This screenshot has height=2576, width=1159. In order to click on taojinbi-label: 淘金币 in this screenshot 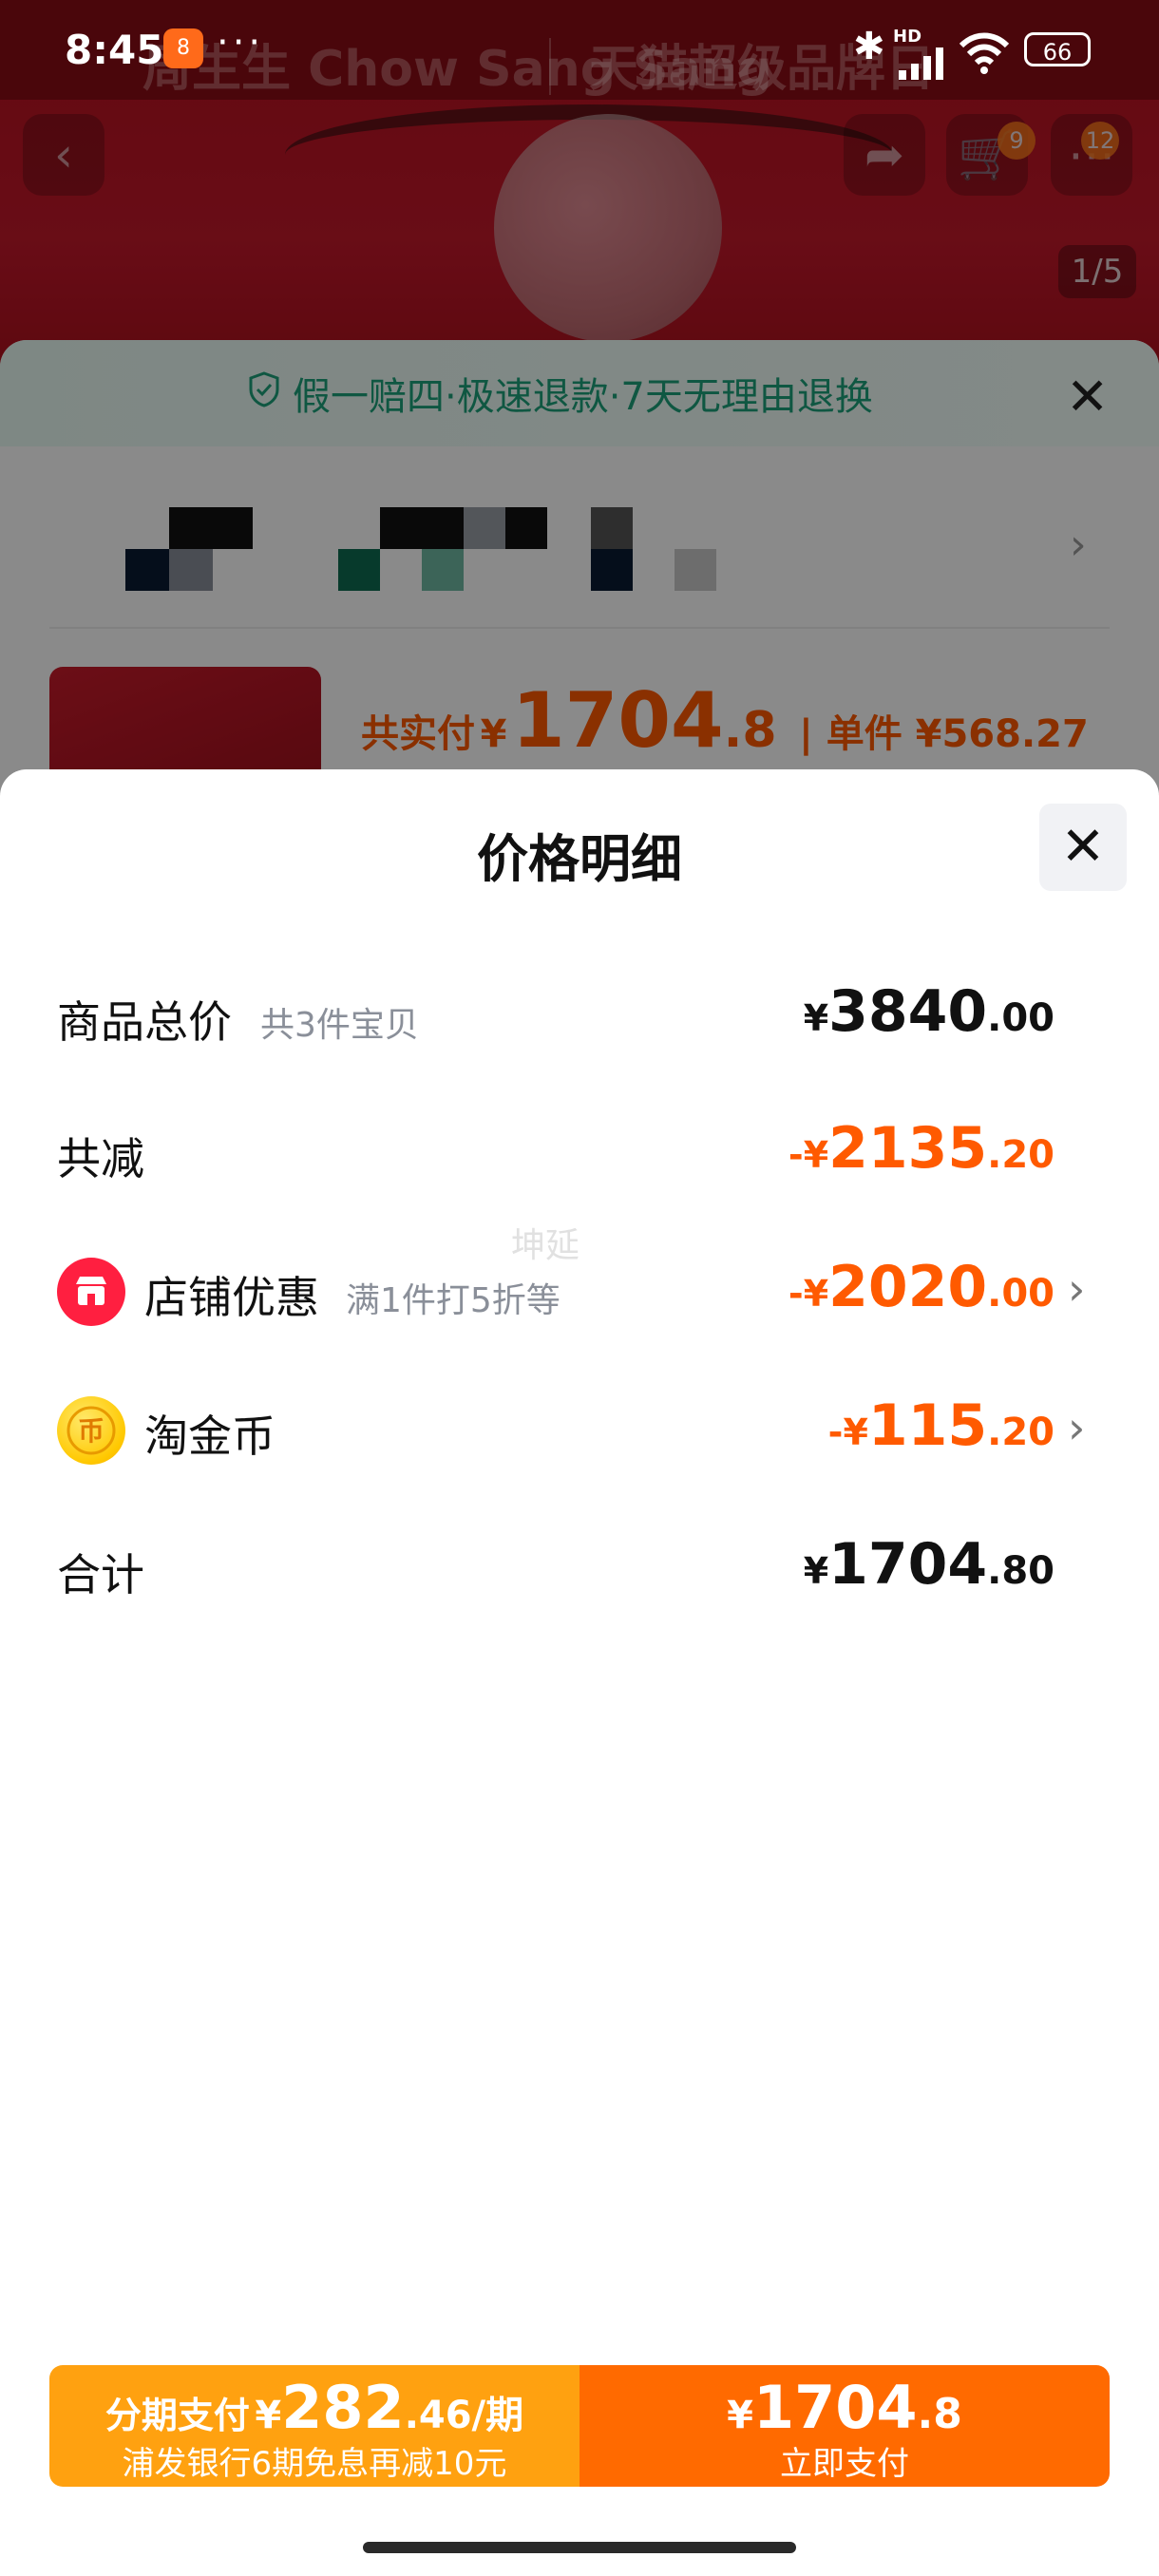, I will do `click(210, 1436)`.